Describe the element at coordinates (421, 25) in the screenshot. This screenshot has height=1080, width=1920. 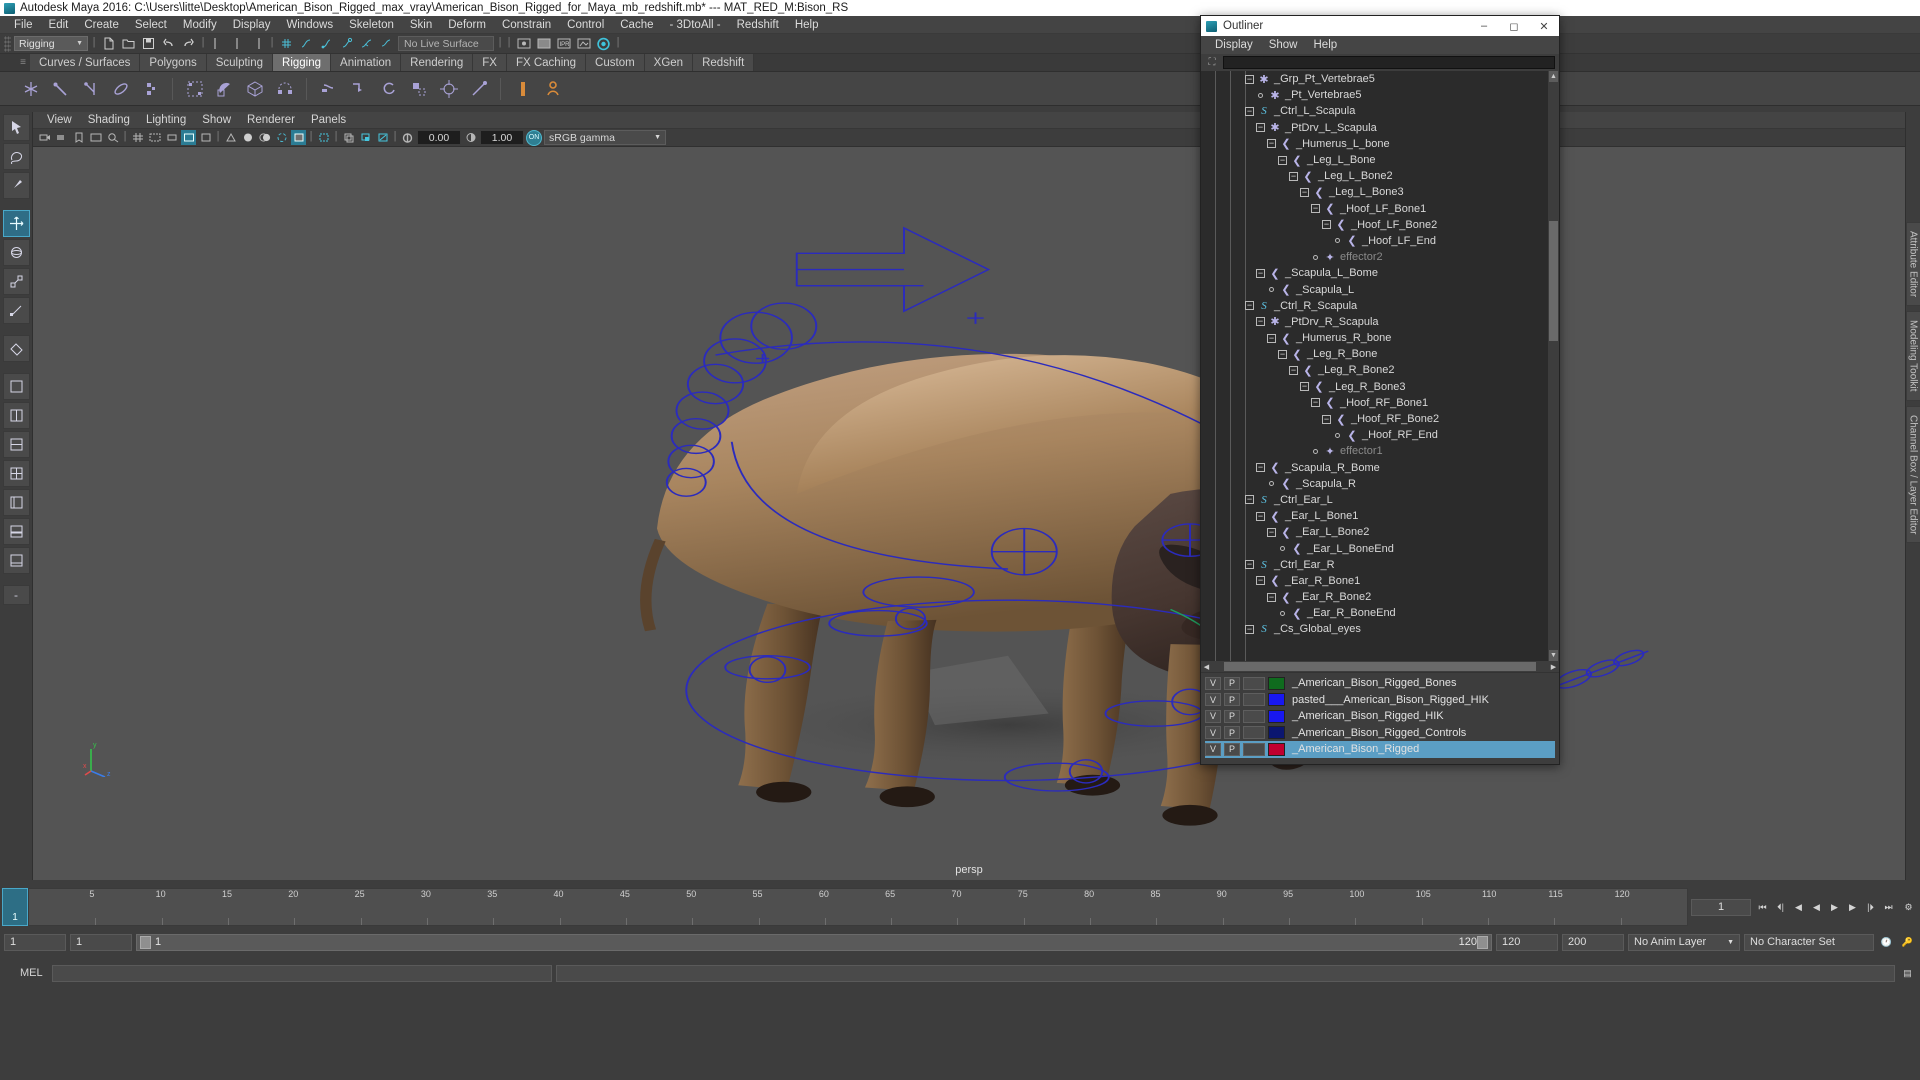
I see `menu-item-skin: Skin` at that location.